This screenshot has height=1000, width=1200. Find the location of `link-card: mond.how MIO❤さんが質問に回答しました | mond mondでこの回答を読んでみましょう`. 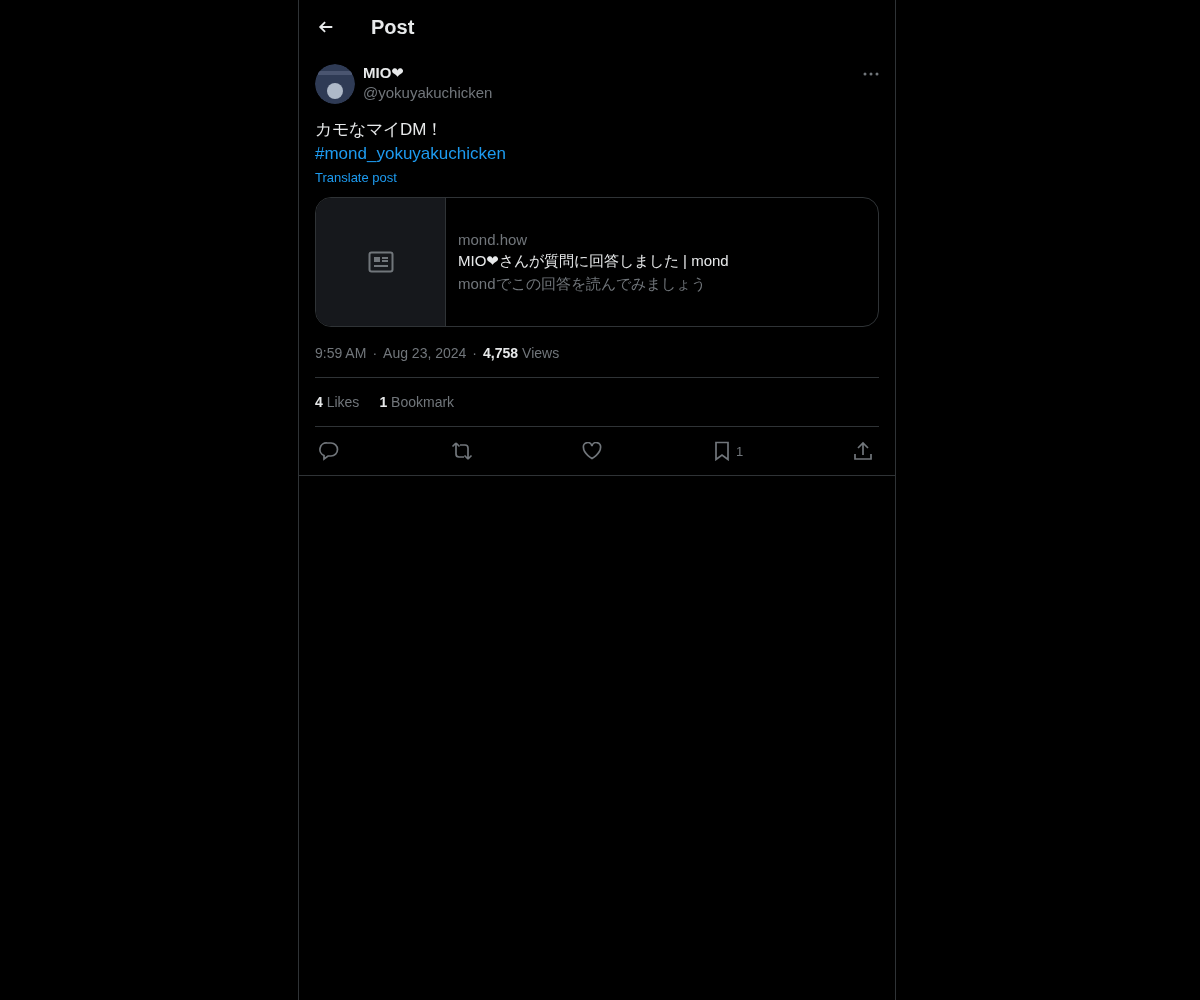

link-card: mond.how MIO❤さんが質問に回答しました | mond mondでこの回答を読んでみましょう is located at coordinates (597, 262).